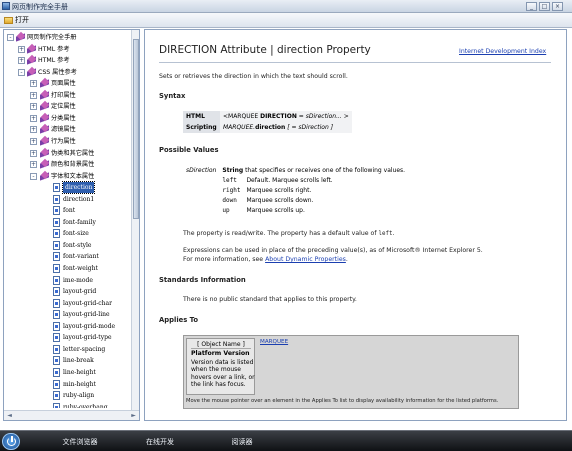 The image size is (572, 451). Describe the element at coordinates (80, 442) in the screenshot. I see `taskbar-button-file-browser: 文件浏览器` at that location.